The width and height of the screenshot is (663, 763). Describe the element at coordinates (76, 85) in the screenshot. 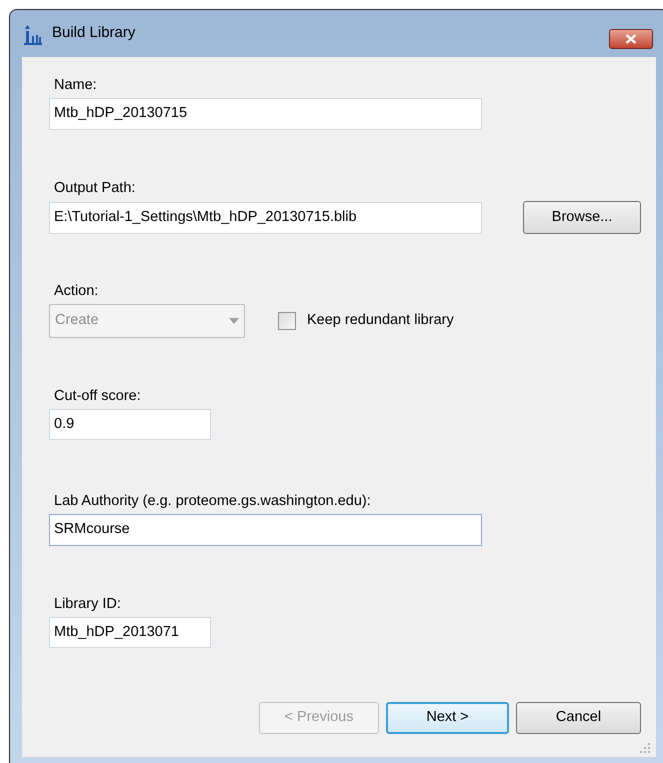

I see `field-label: Name:` at that location.